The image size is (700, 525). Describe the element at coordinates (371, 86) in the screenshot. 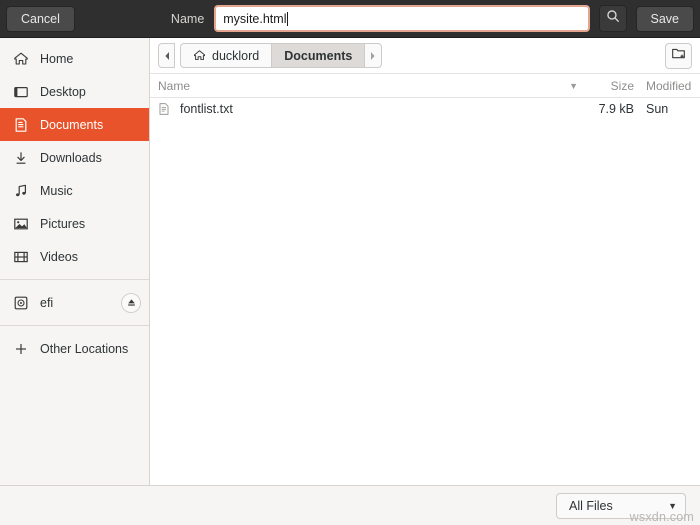

I see `column-header-name: Name ▼` at that location.